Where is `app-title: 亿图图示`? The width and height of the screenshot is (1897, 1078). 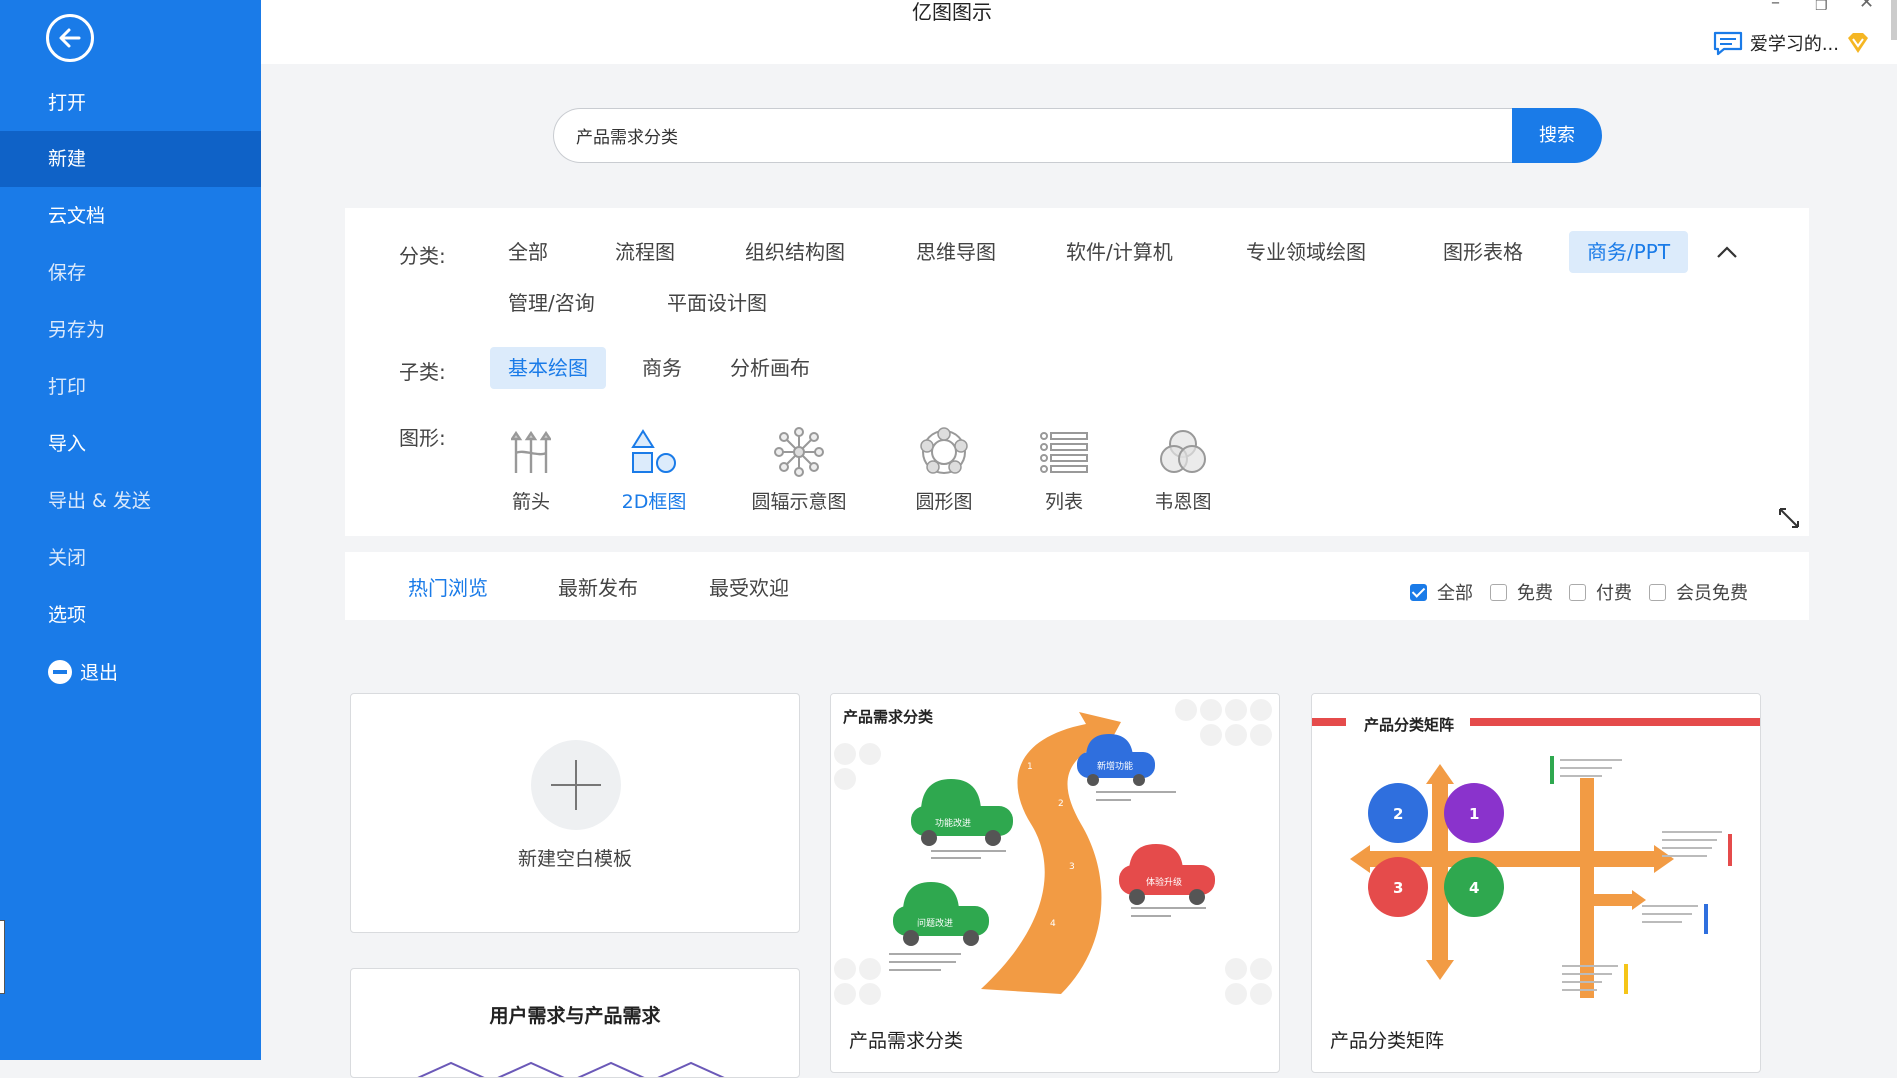
app-title: 亿图图示 is located at coordinates (952, 12).